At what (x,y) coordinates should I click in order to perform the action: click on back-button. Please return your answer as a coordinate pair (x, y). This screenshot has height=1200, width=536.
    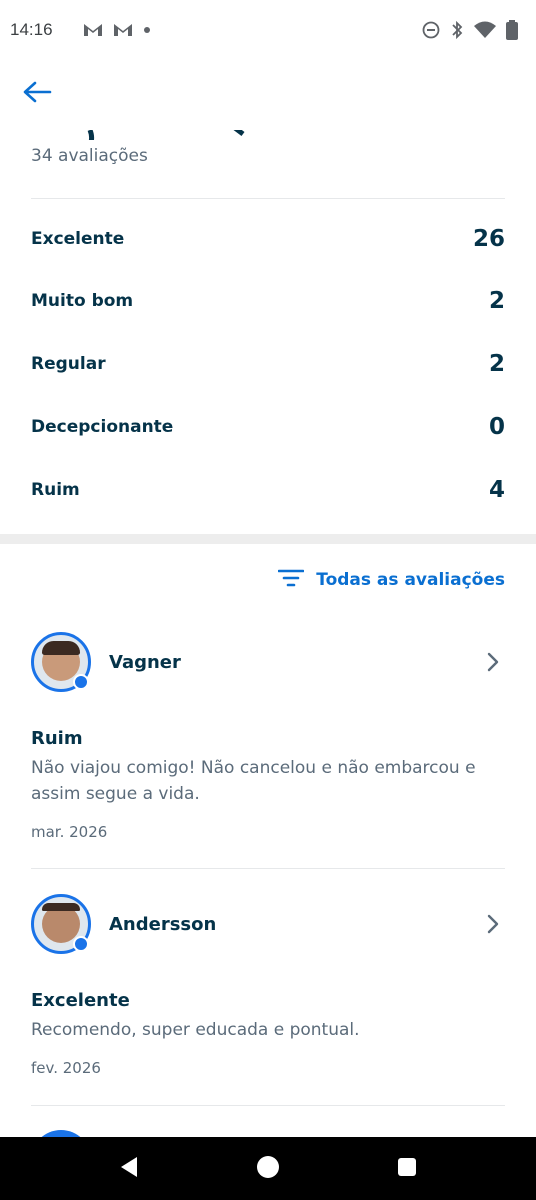
    Looking at the image, I should click on (37, 94).